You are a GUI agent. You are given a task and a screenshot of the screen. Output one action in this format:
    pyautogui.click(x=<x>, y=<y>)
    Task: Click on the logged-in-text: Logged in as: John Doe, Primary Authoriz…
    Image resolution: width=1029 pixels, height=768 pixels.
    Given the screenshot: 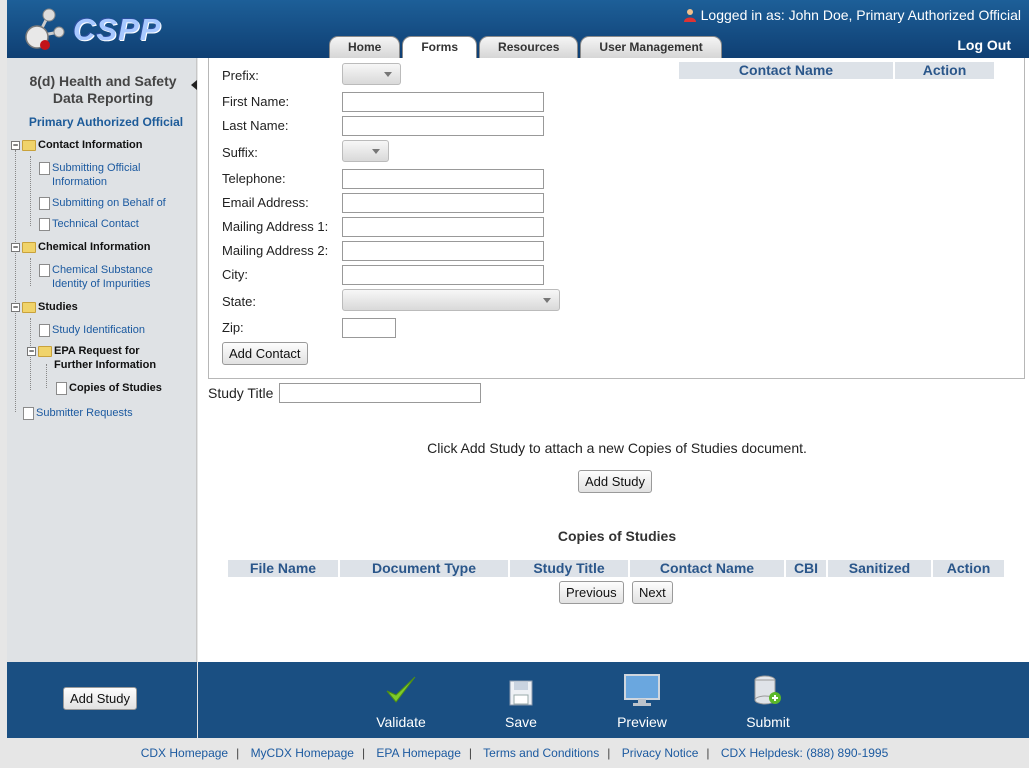 What is the action you would take?
    pyautogui.click(x=860, y=15)
    